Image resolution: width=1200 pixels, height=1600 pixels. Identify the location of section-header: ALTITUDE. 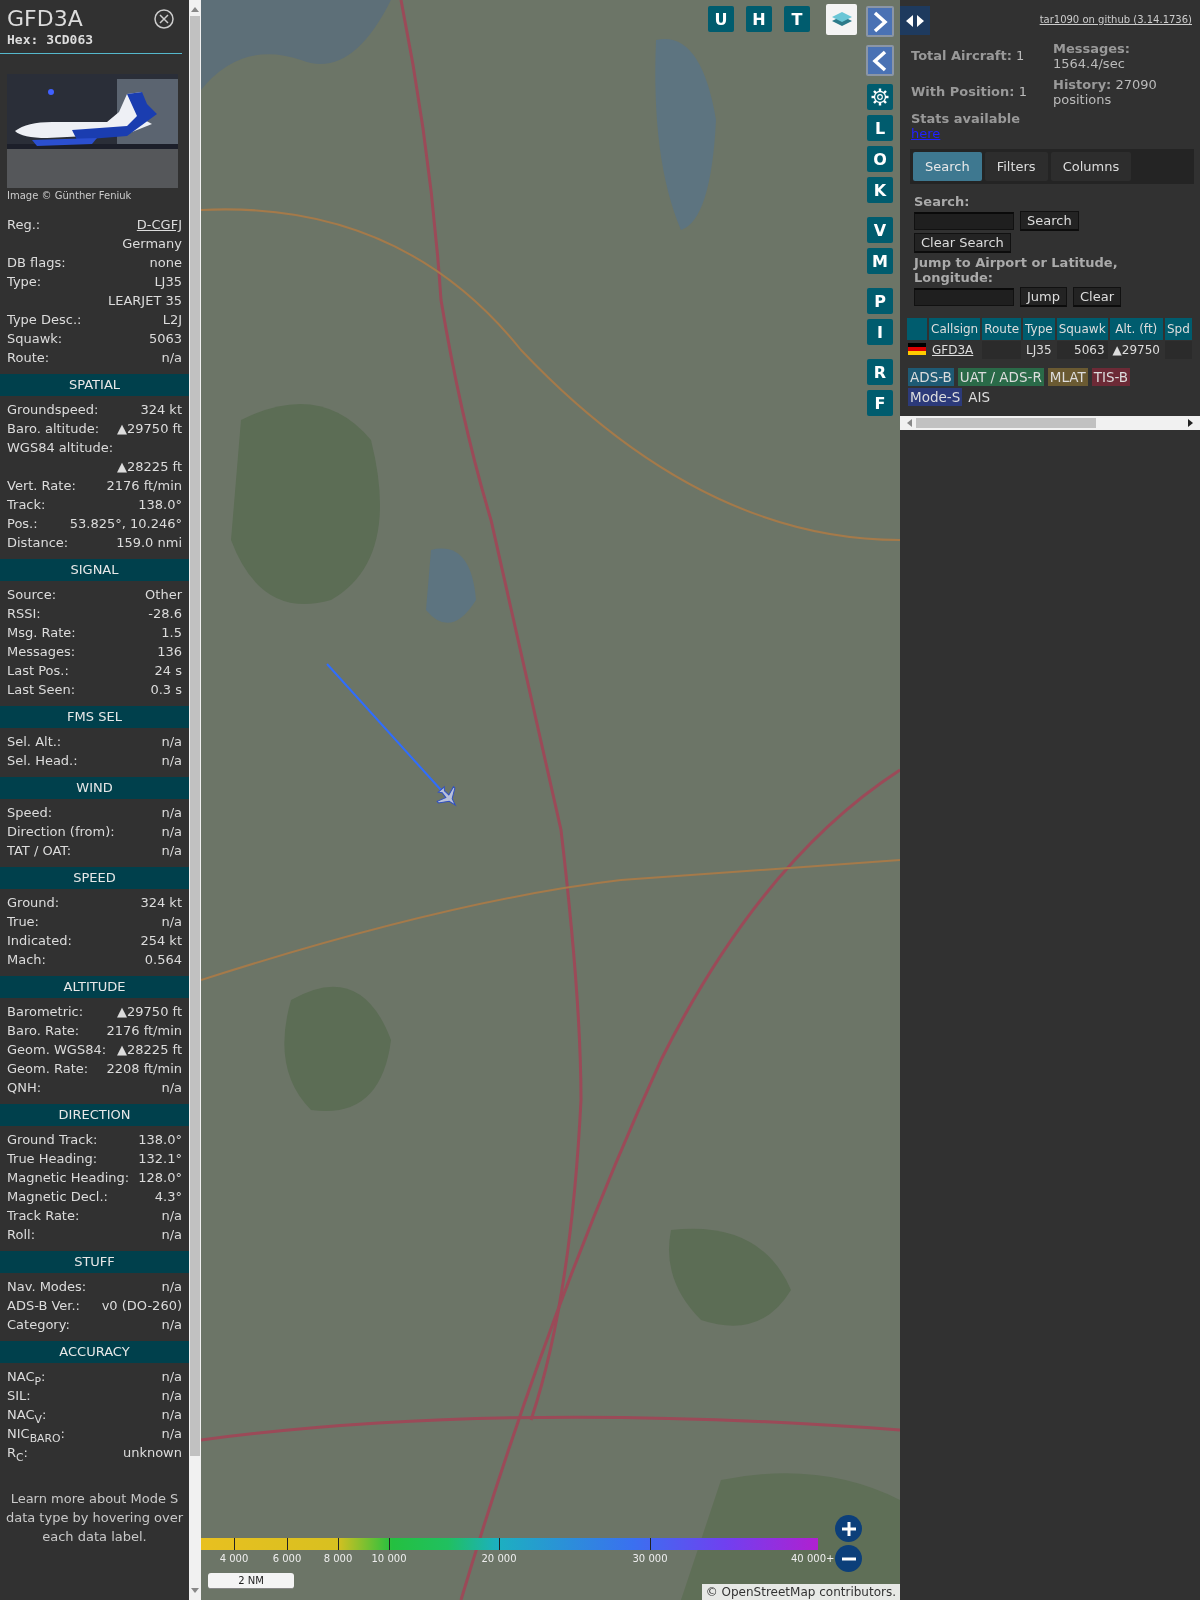
(94, 987).